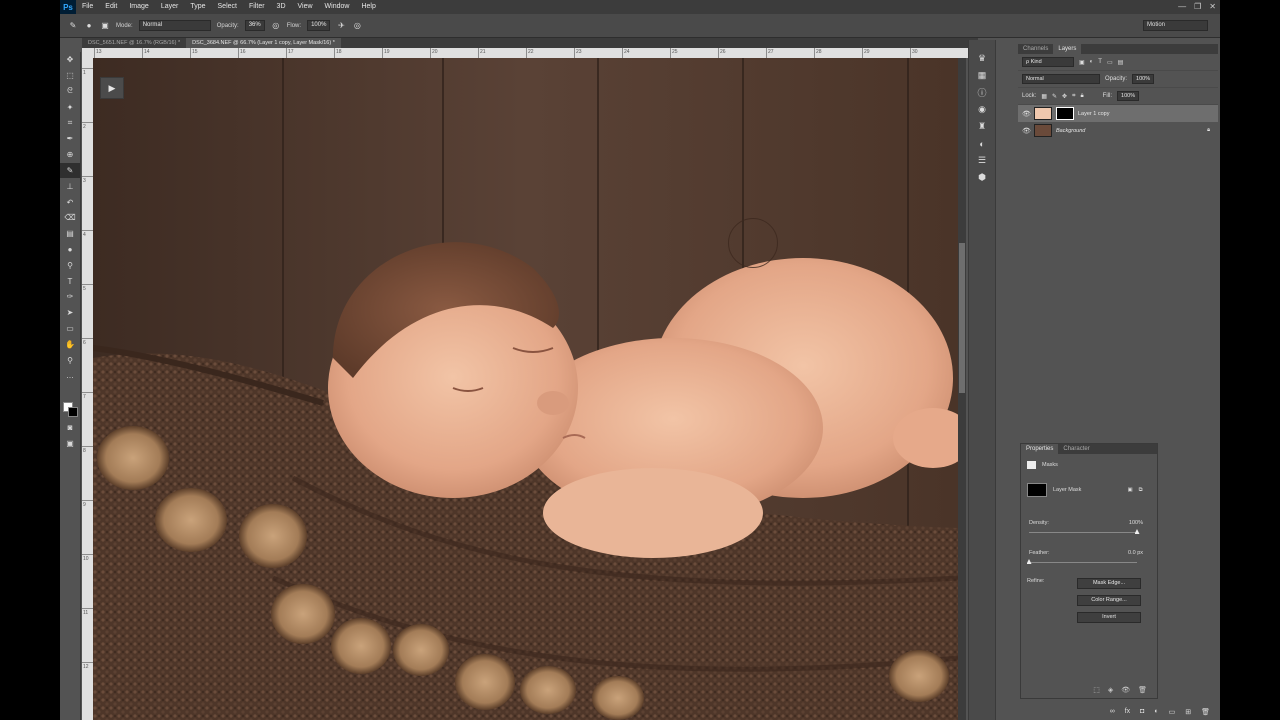 The height and width of the screenshot is (720, 1280). Describe the element at coordinates (1127, 714) in the screenshot. I see `layer-style-icon: fx` at that location.